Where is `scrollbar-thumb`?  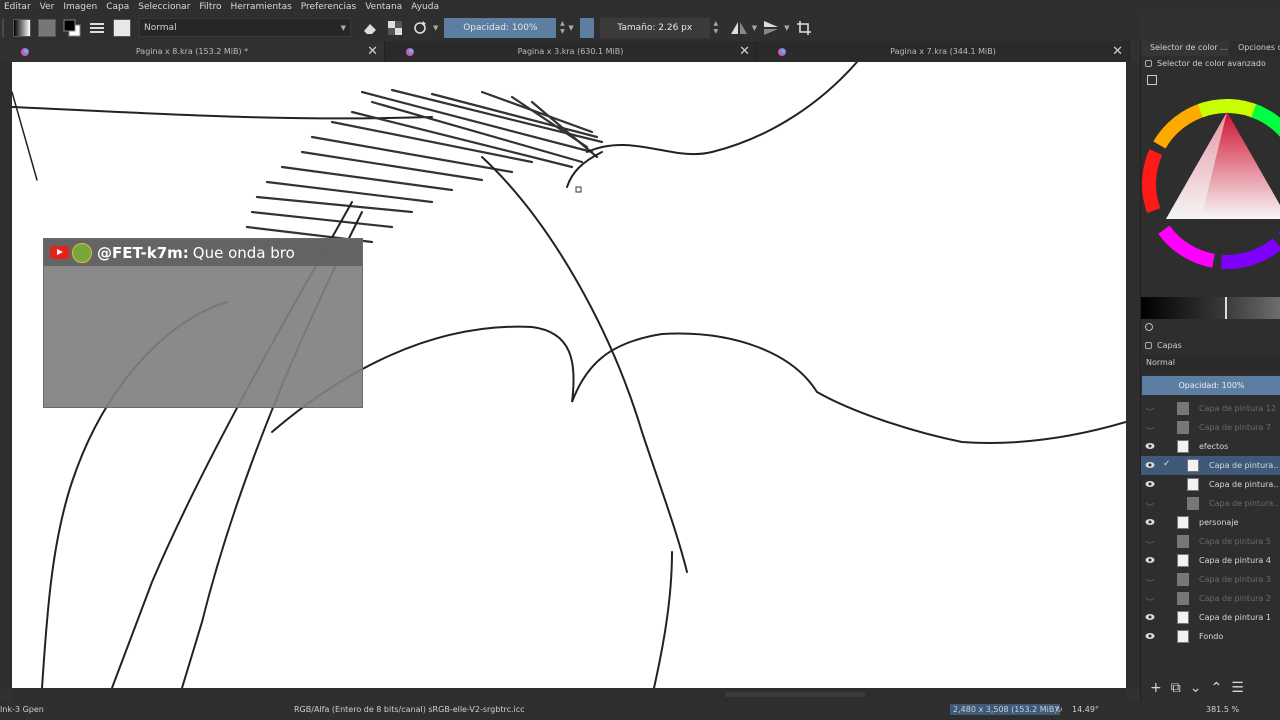 scrollbar-thumb is located at coordinates (795, 694).